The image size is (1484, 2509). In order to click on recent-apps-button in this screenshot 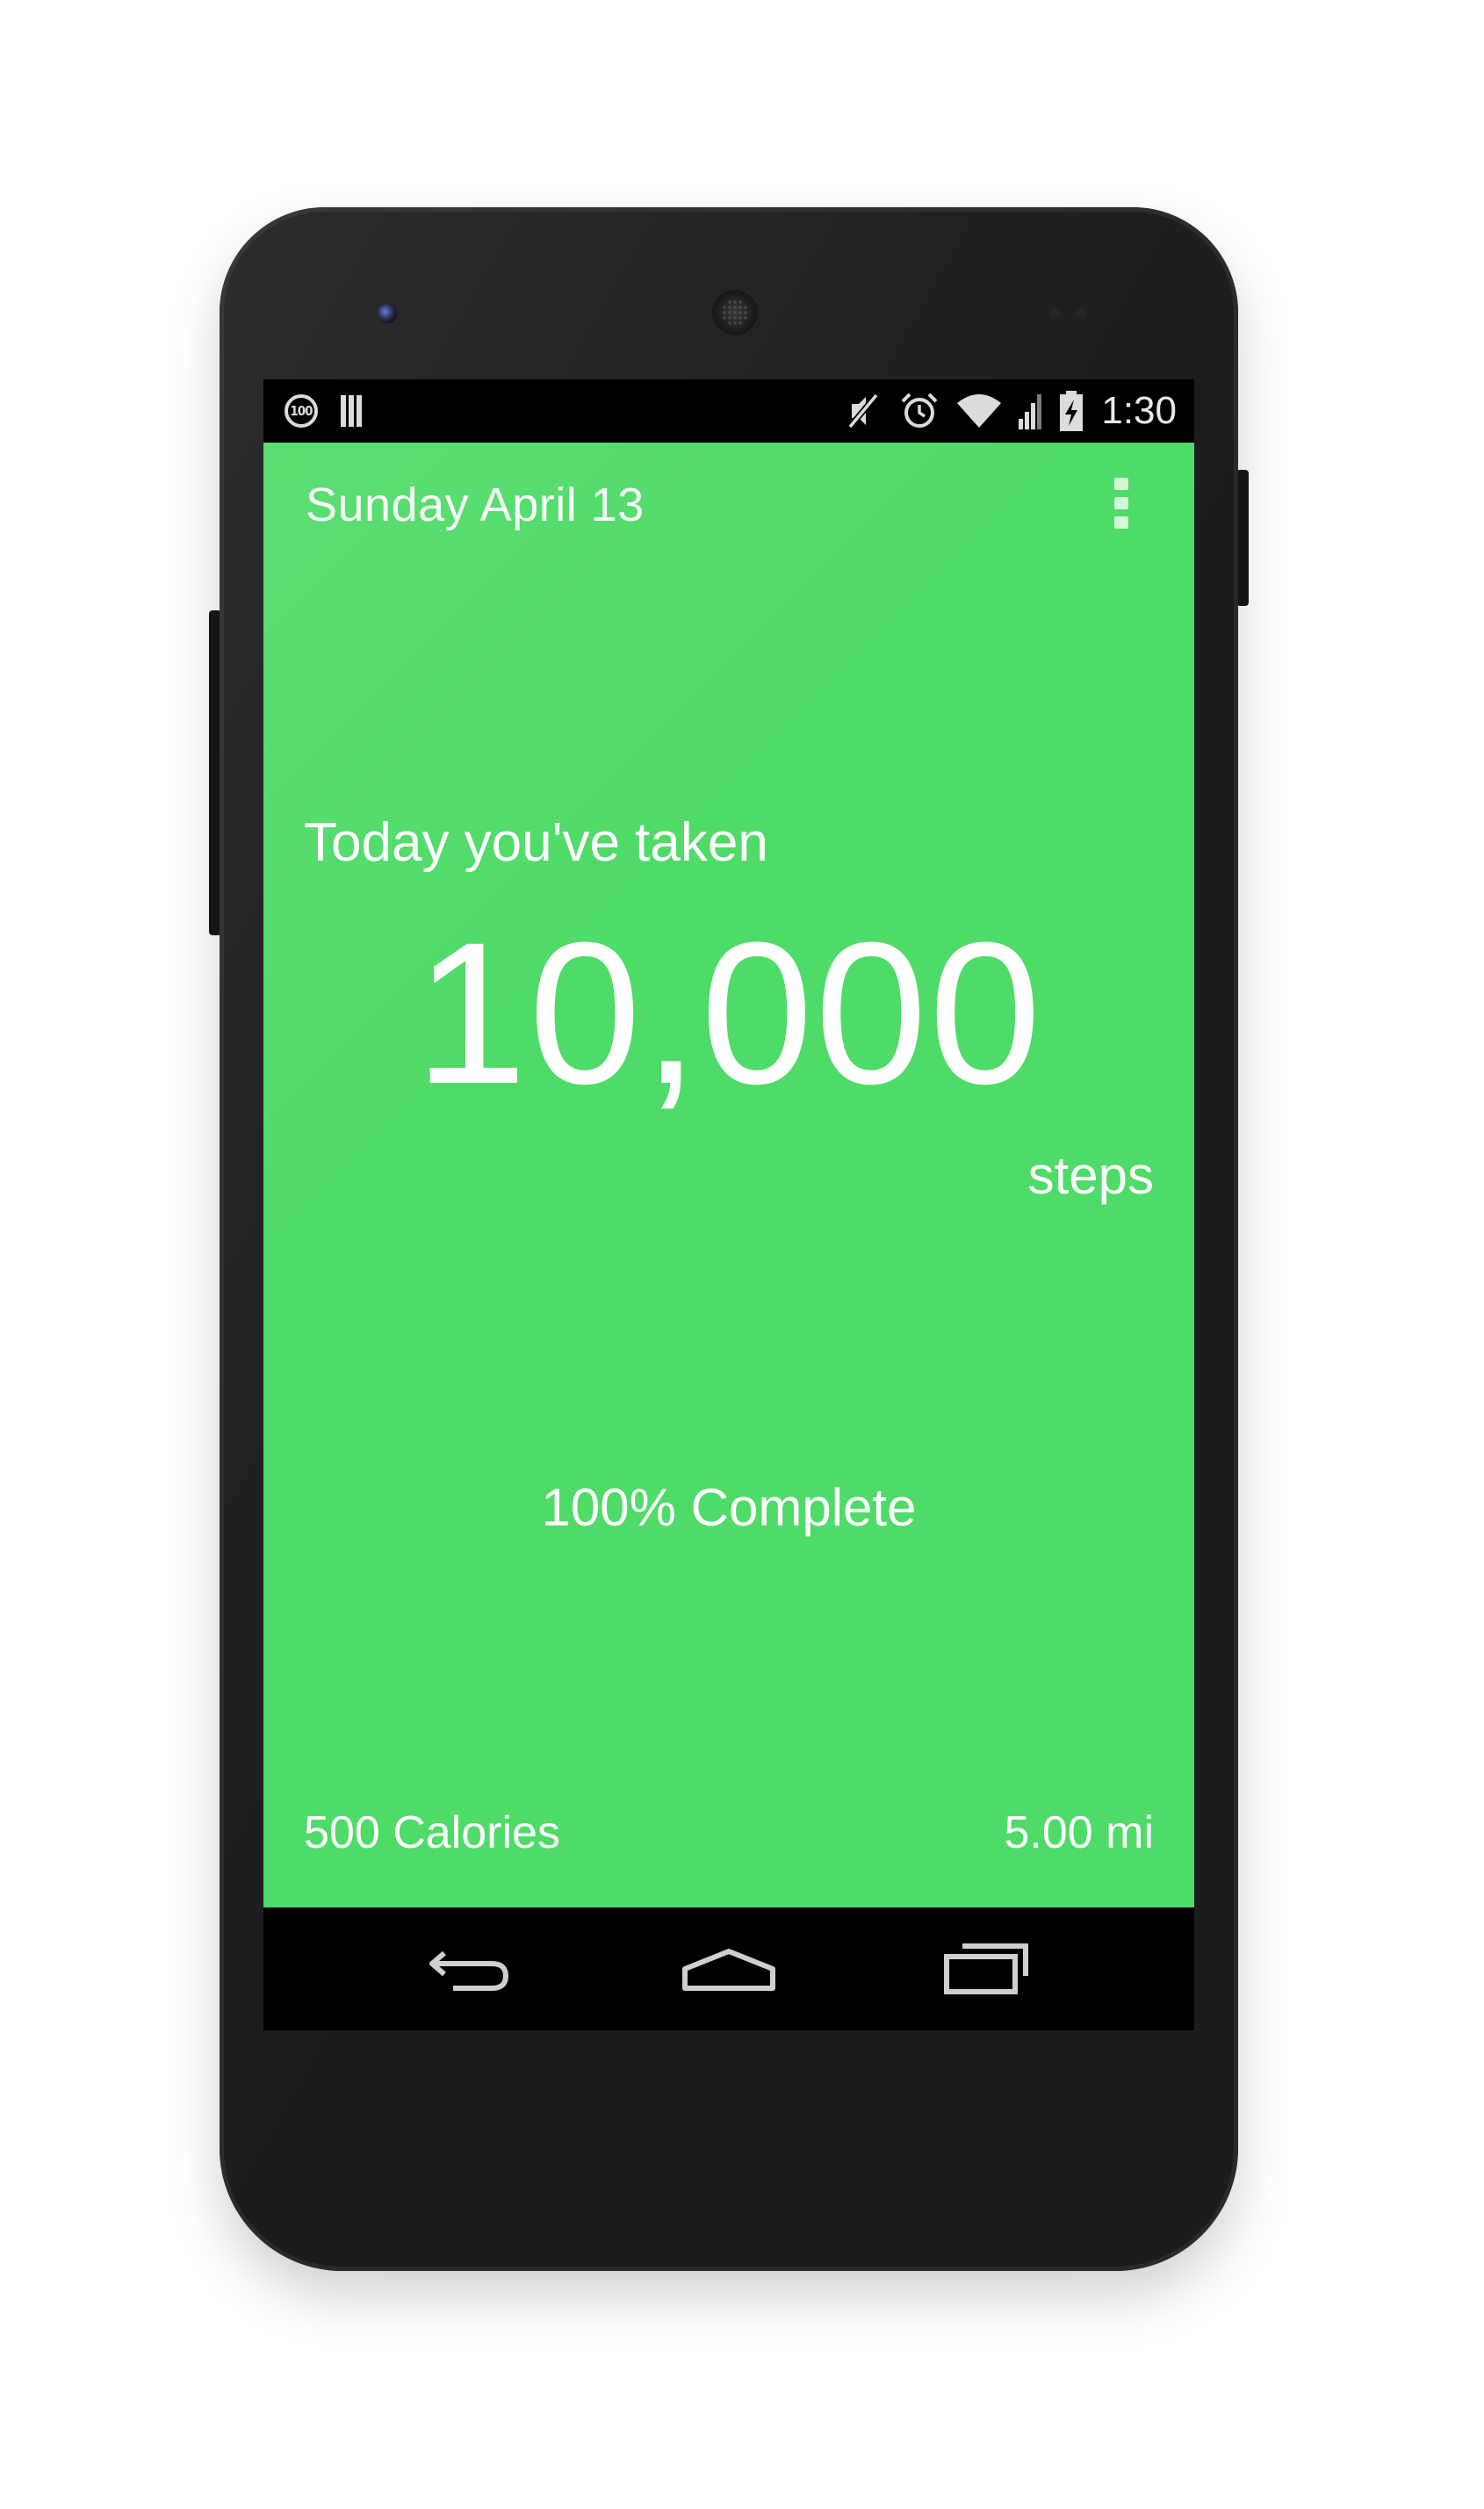, I will do `click(987, 1969)`.